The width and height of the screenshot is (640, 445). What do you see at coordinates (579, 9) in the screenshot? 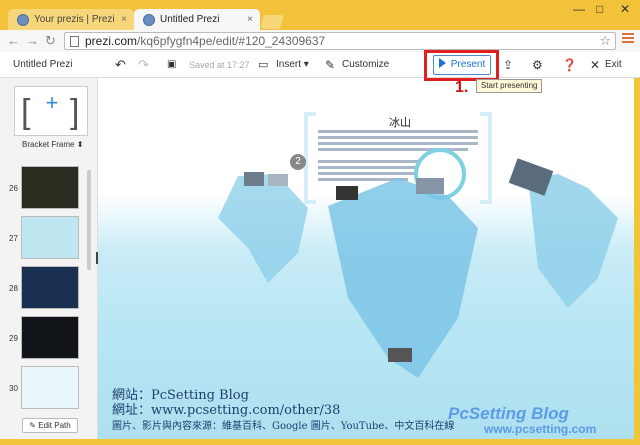
I see `minimize-button: —` at bounding box center [579, 9].